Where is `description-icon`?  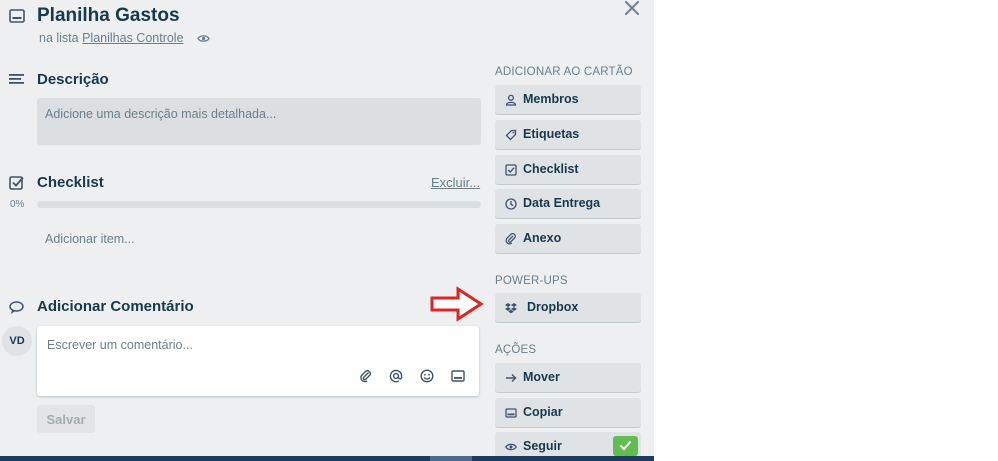
description-icon is located at coordinates (16, 79).